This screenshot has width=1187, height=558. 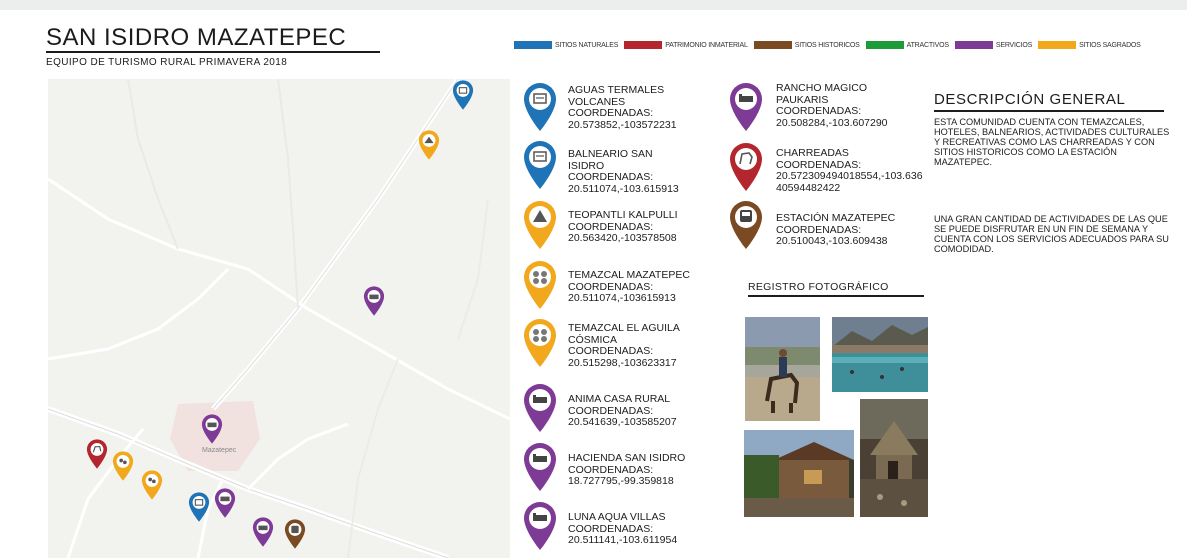 I want to click on poi-coords: 20.511074,-103.615913, so click(x=623, y=188).